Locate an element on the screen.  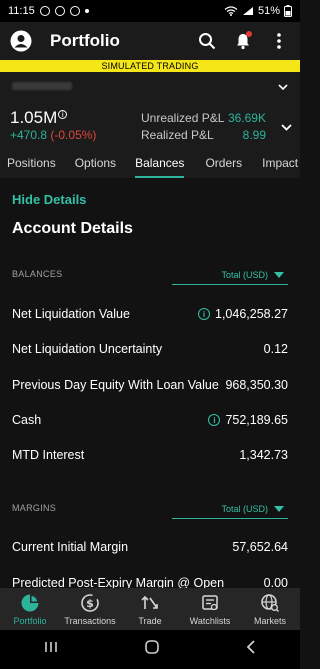
nav-label: Watchlists is located at coordinates (210, 620).